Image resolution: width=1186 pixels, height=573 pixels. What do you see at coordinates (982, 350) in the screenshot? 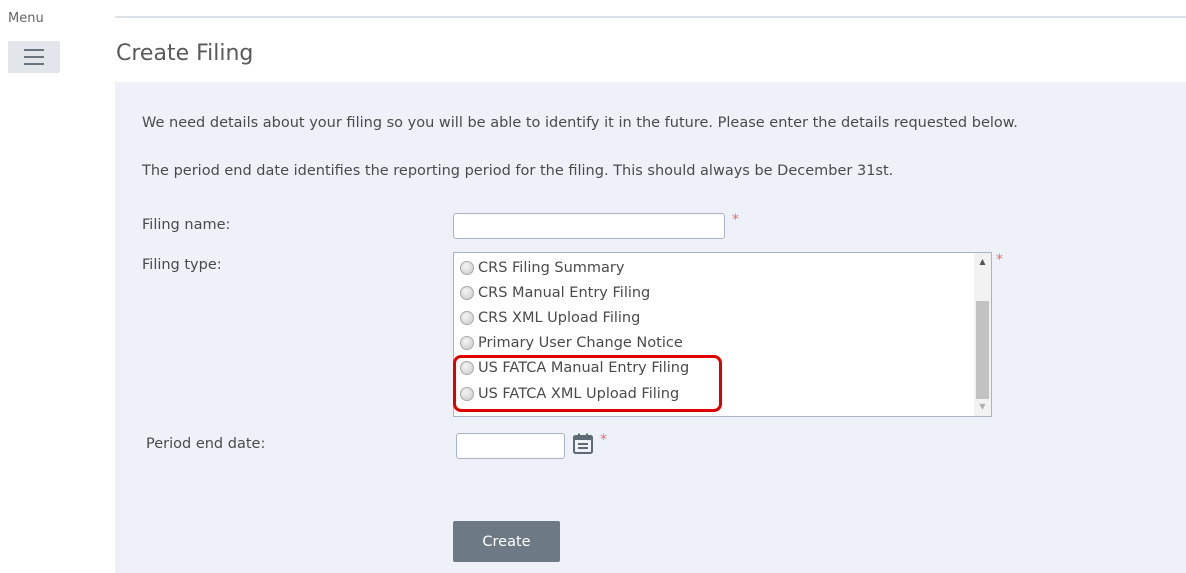
I see `scrollbar-thumb` at bounding box center [982, 350].